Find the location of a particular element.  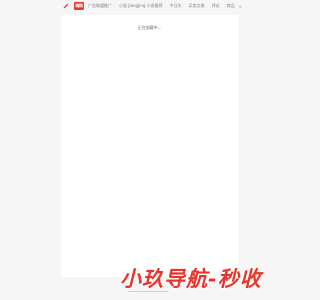

nav-item-today: 今日头 is located at coordinates (176, 6).